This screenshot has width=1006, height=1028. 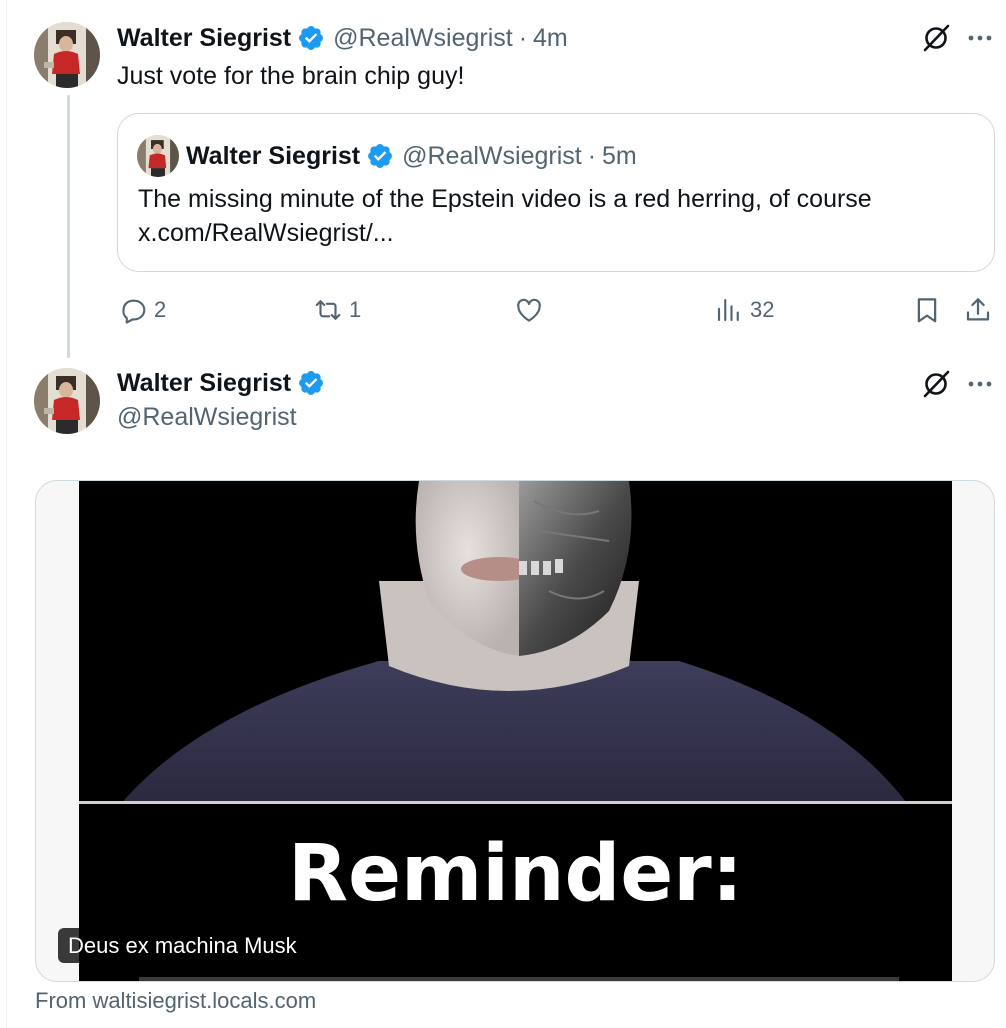 What do you see at coordinates (492, 155) in the screenshot?
I see `quoted-author-handle: @RealWsiegrist` at bounding box center [492, 155].